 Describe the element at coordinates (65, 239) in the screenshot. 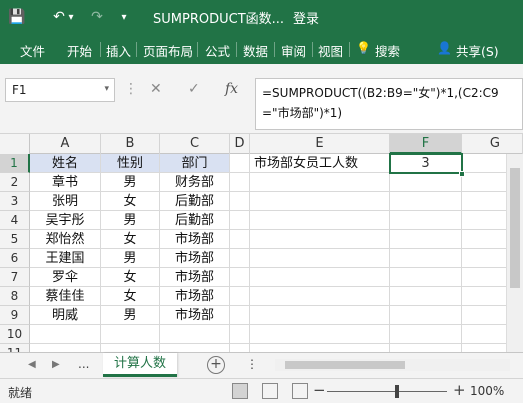

I see `cell-name: 郑怡然` at that location.